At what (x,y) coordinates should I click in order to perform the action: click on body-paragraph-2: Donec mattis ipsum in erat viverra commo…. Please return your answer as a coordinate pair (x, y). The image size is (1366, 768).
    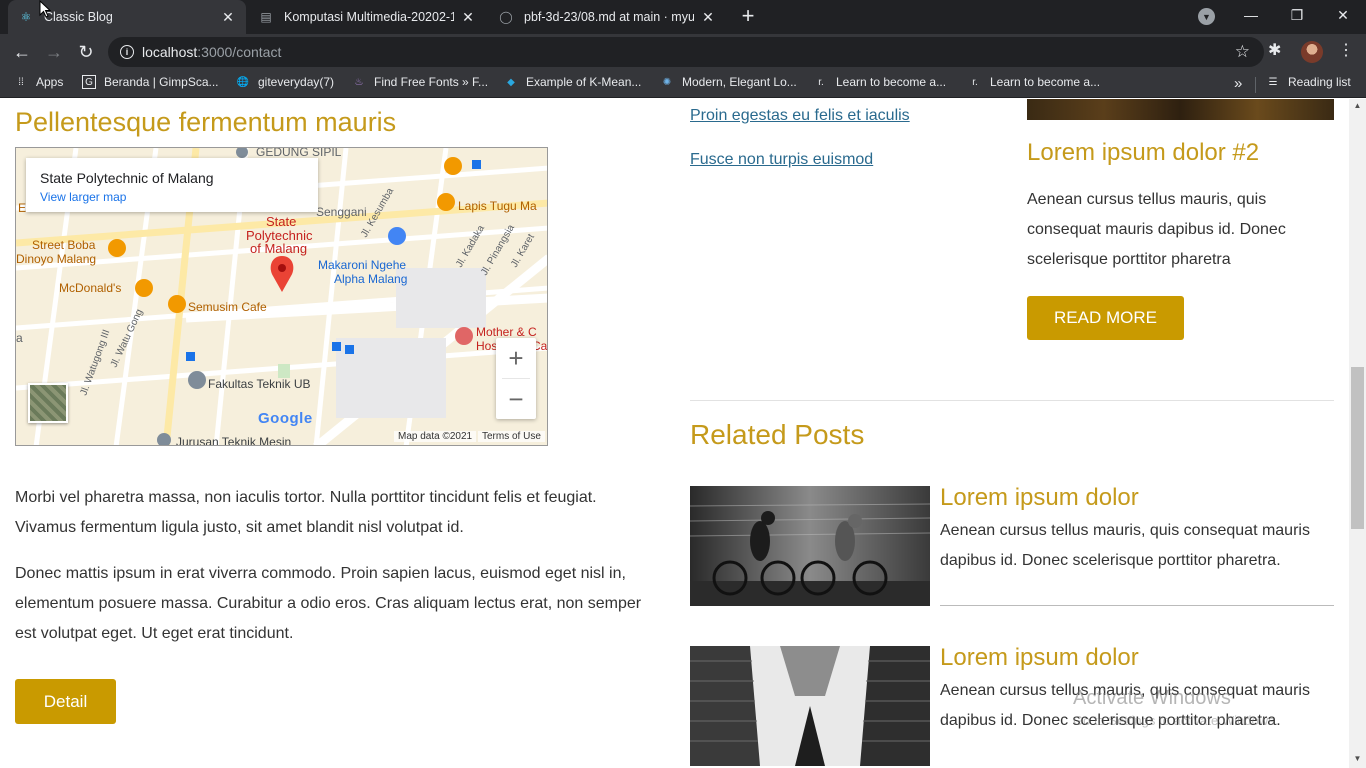
    Looking at the image, I should click on (328, 603).